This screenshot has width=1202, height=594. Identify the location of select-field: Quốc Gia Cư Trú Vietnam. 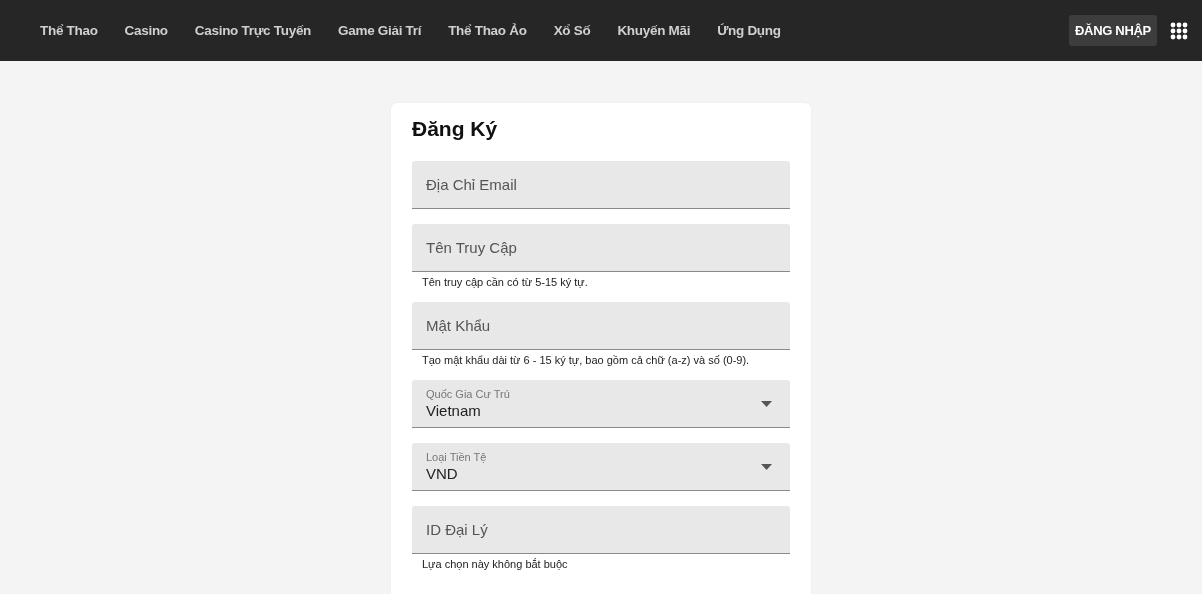
(601, 404).